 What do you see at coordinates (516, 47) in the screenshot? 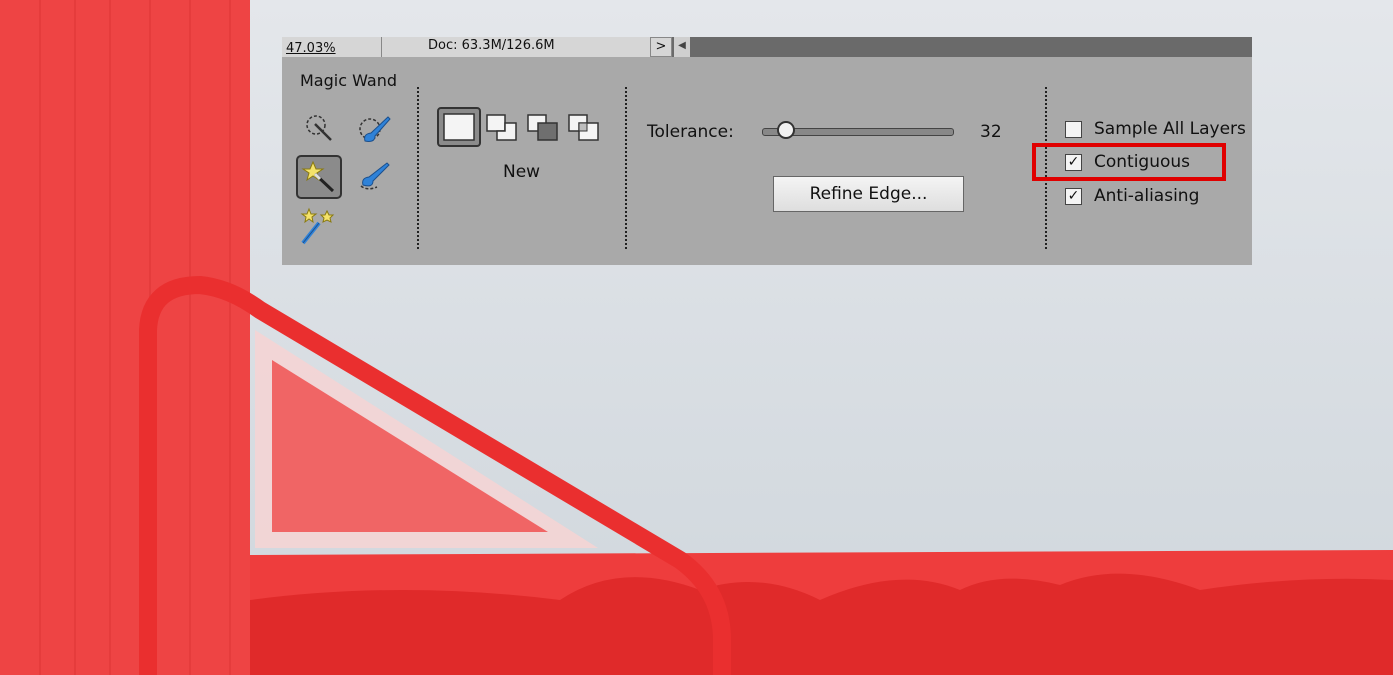
I see `document-size: Doc: 63.3M/126.6M` at bounding box center [516, 47].